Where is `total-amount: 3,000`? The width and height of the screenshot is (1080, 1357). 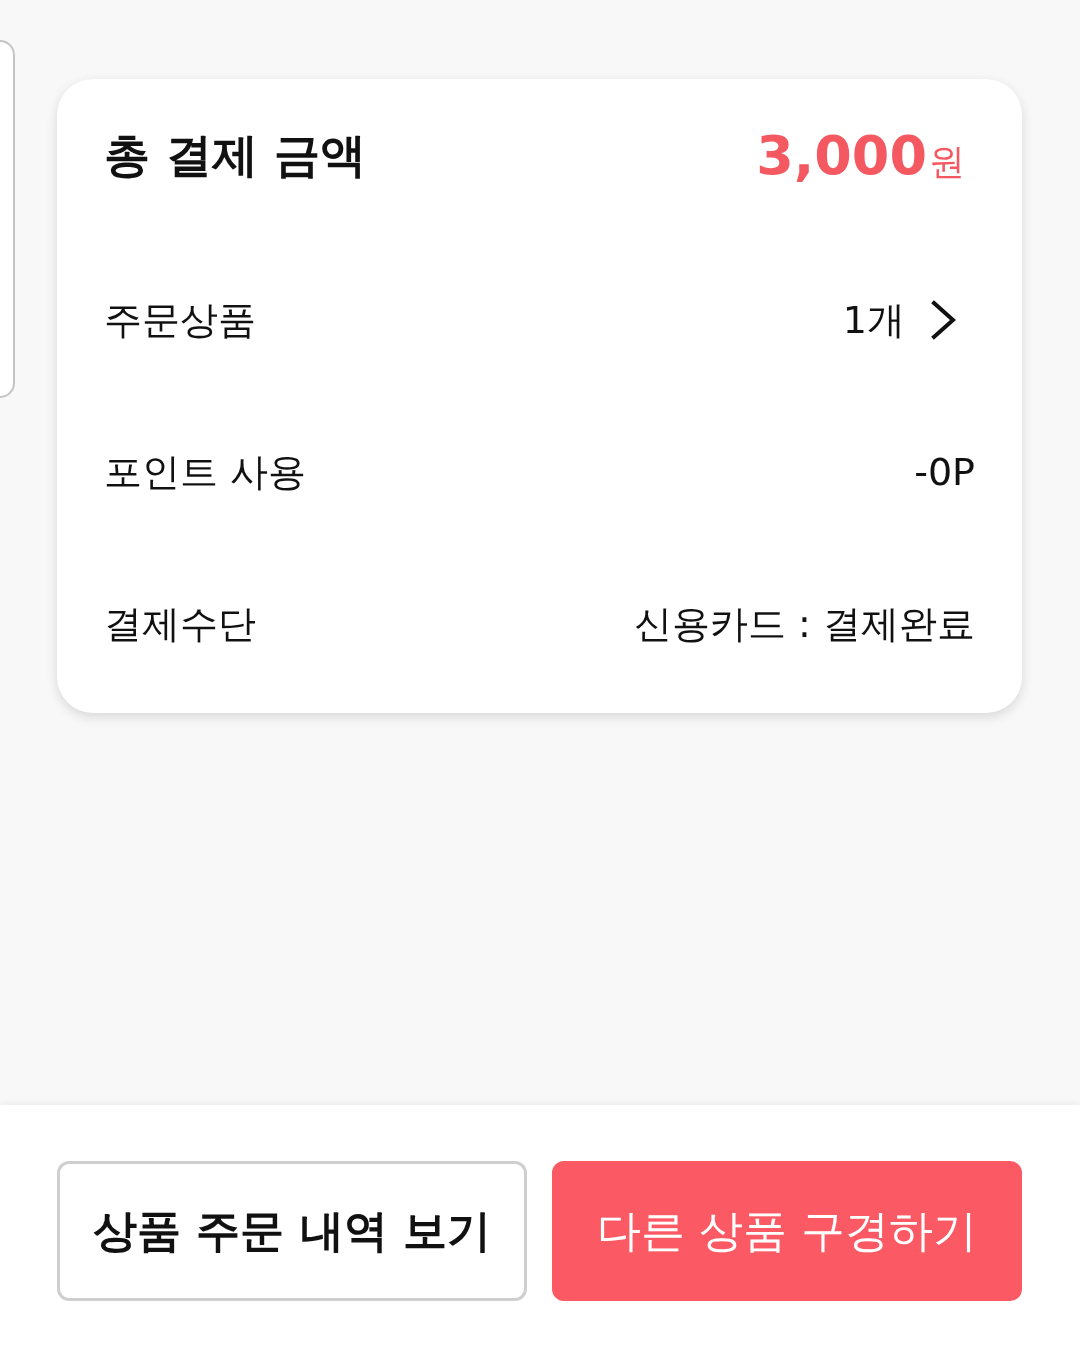
total-amount: 3,000 is located at coordinates (841, 155).